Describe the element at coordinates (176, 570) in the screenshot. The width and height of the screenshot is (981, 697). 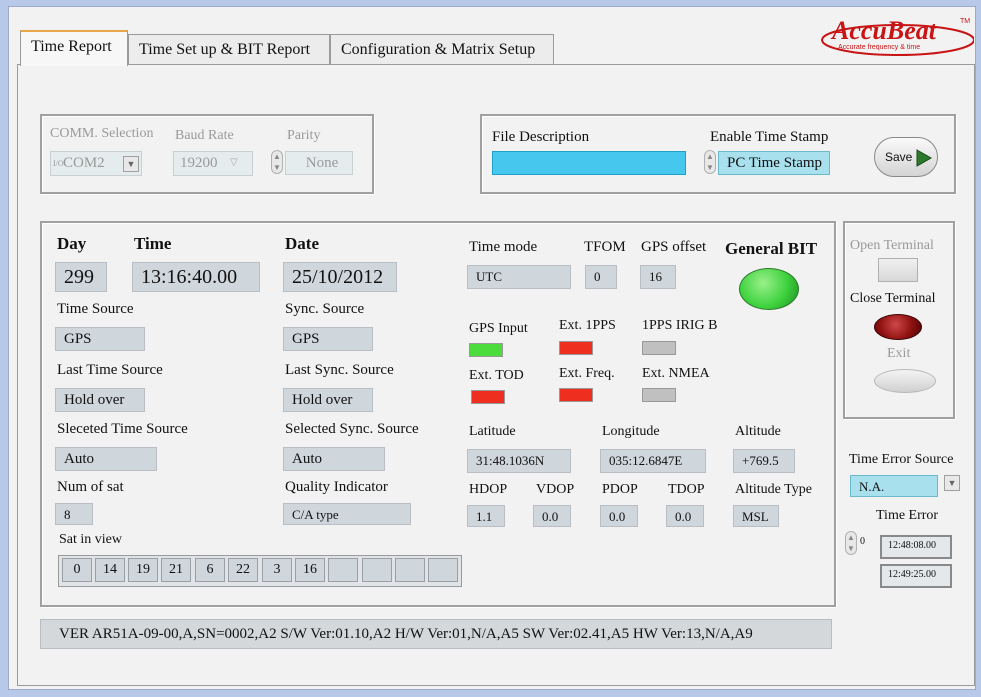
I see `sat-in-view-cell: 21` at that location.